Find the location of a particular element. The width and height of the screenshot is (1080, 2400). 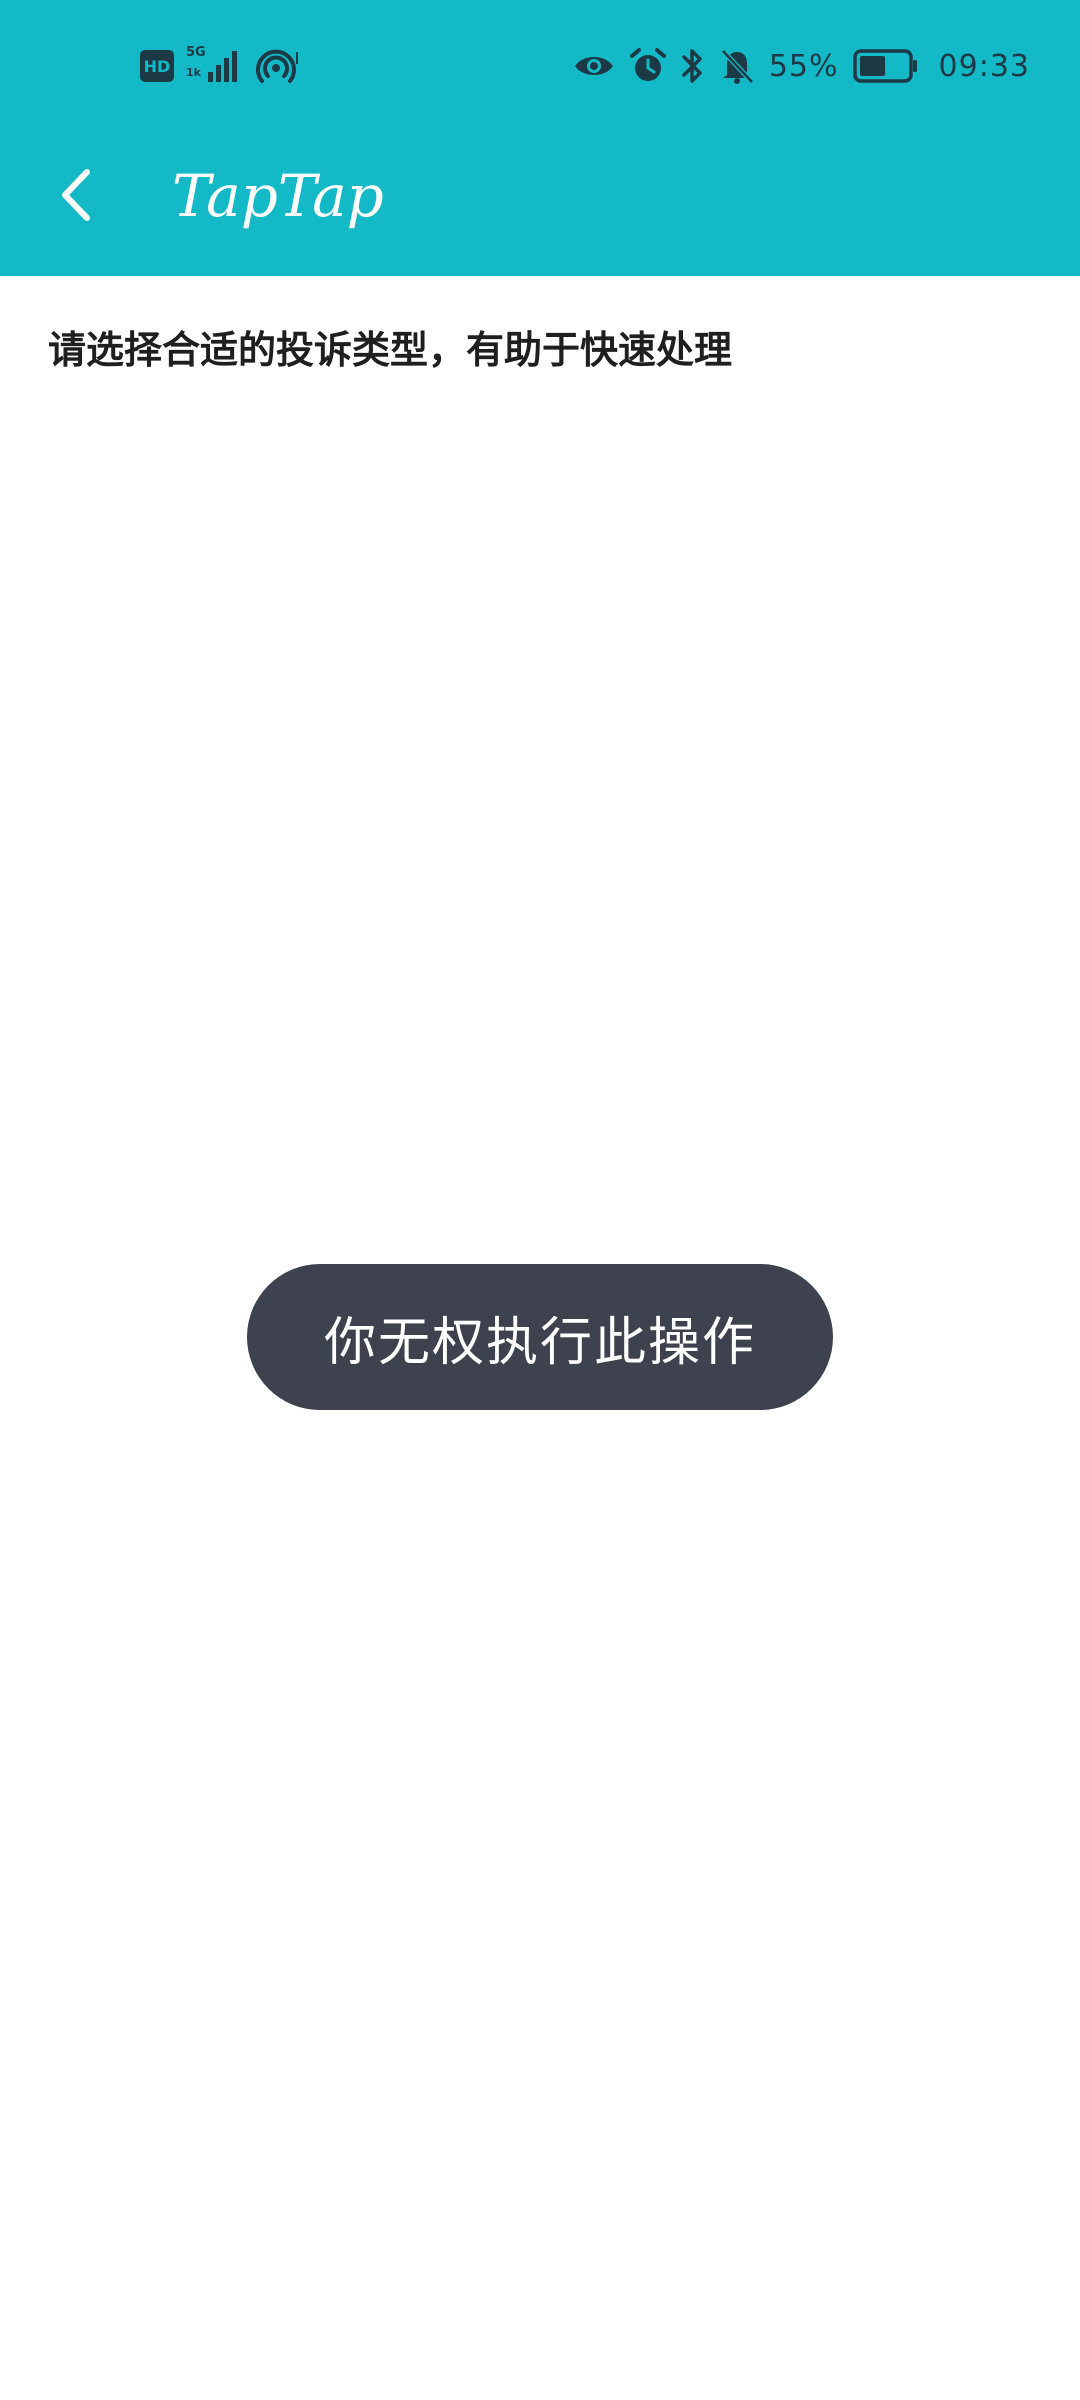

network-speed-label: 1k is located at coordinates (193, 72).